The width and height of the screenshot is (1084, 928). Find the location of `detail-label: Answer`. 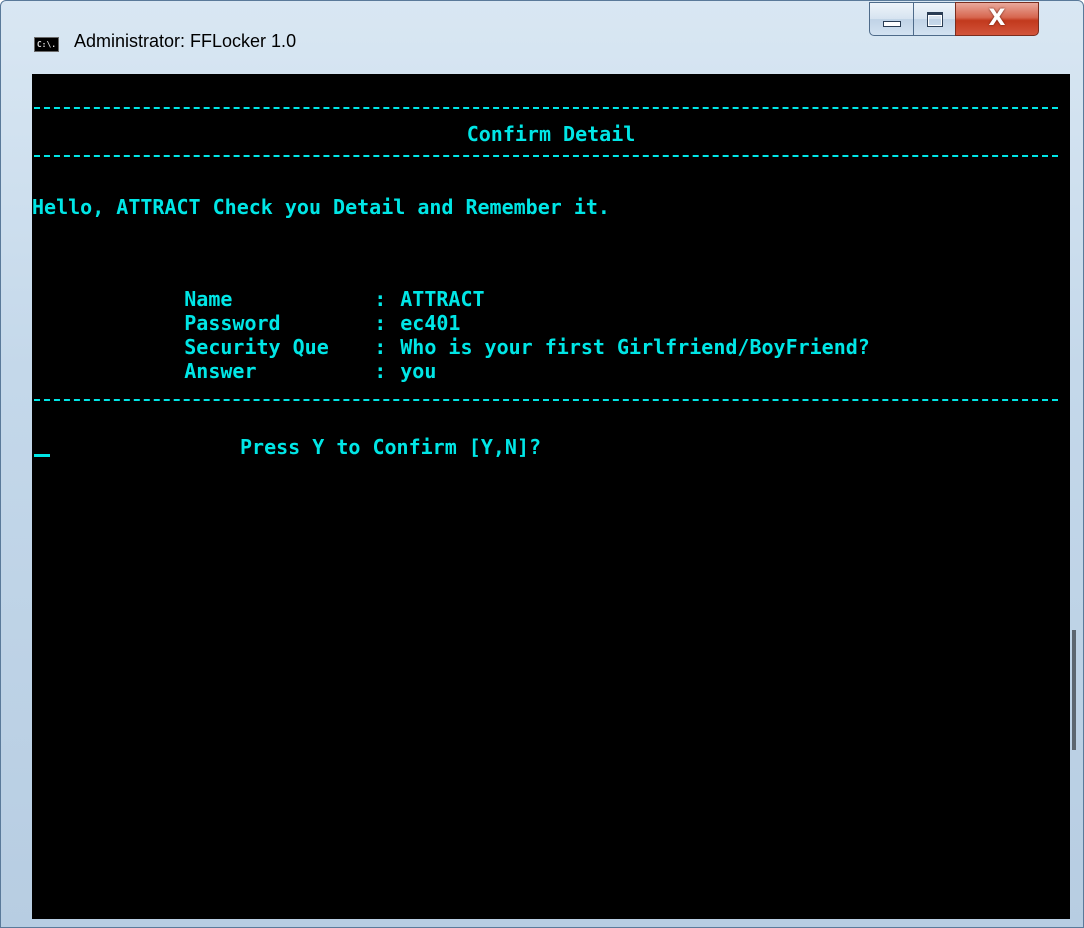

detail-label: Answer is located at coordinates (220, 371).